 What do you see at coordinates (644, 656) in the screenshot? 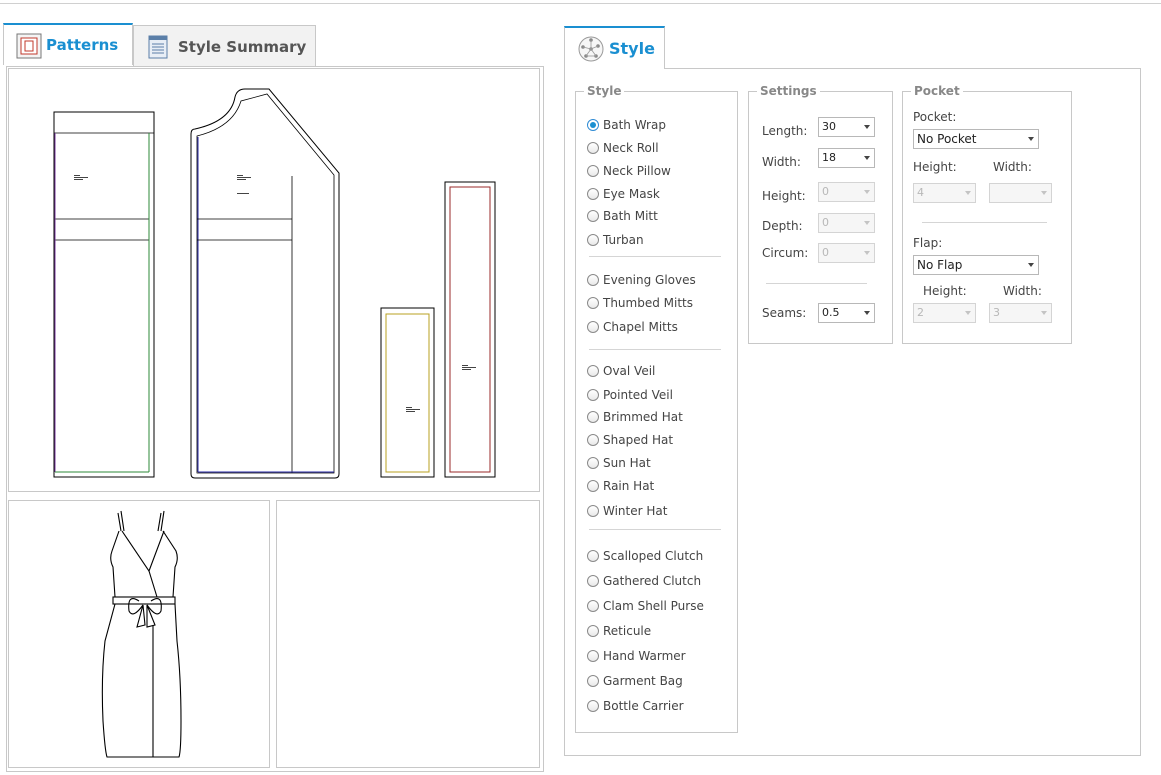
I see `style-option-label: Hand Warmer` at bounding box center [644, 656].